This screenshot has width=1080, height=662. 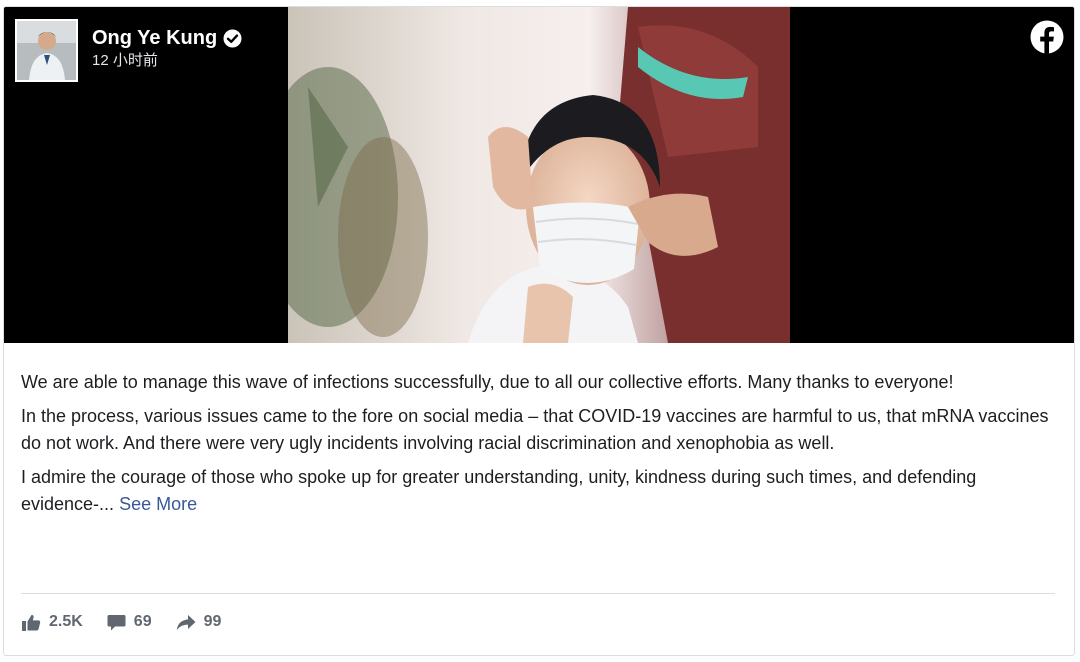 I want to click on post-author: Ong Ye Kung 12 小时前, so click(x=128, y=50).